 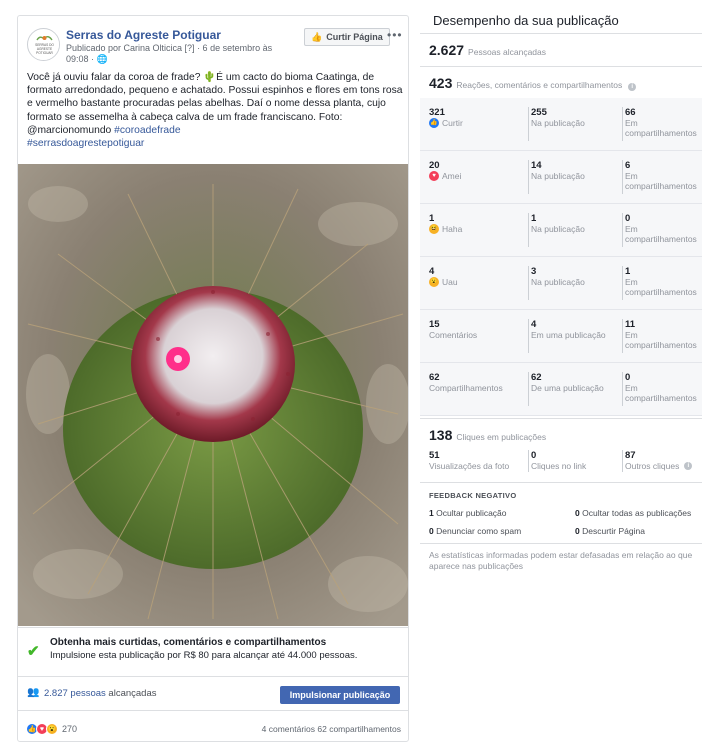 I want to click on reaction-summary: 👍 ♥ 😮 270, so click(x=51, y=729).